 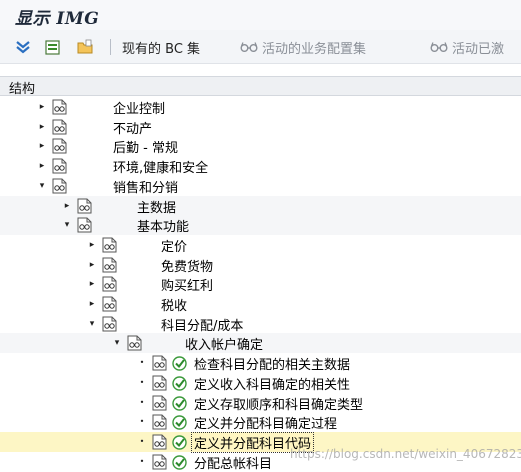 What do you see at coordinates (405, 454) in the screenshot?
I see `watermark: https://blog.csdn.net/weixin_40672823` at bounding box center [405, 454].